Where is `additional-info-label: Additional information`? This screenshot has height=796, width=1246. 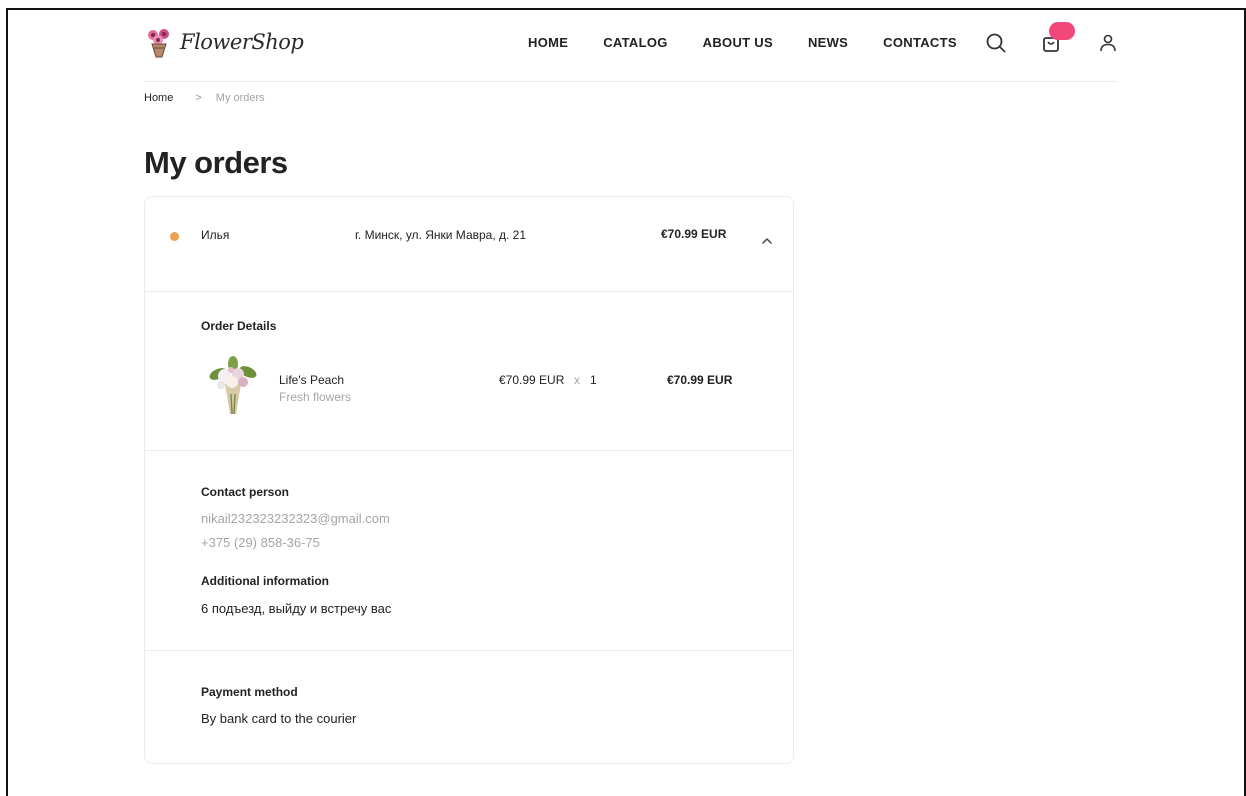
additional-info-label: Additional information is located at coordinates (265, 581).